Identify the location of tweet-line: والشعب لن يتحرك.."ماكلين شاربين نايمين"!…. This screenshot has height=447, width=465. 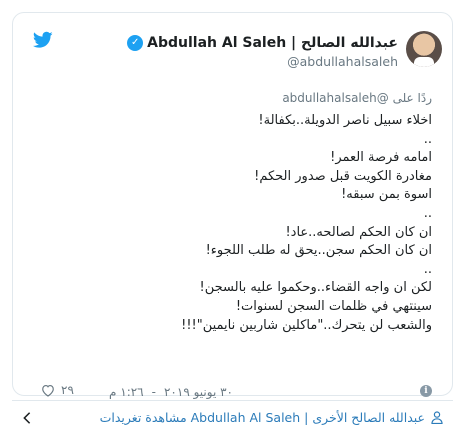
(306, 325).